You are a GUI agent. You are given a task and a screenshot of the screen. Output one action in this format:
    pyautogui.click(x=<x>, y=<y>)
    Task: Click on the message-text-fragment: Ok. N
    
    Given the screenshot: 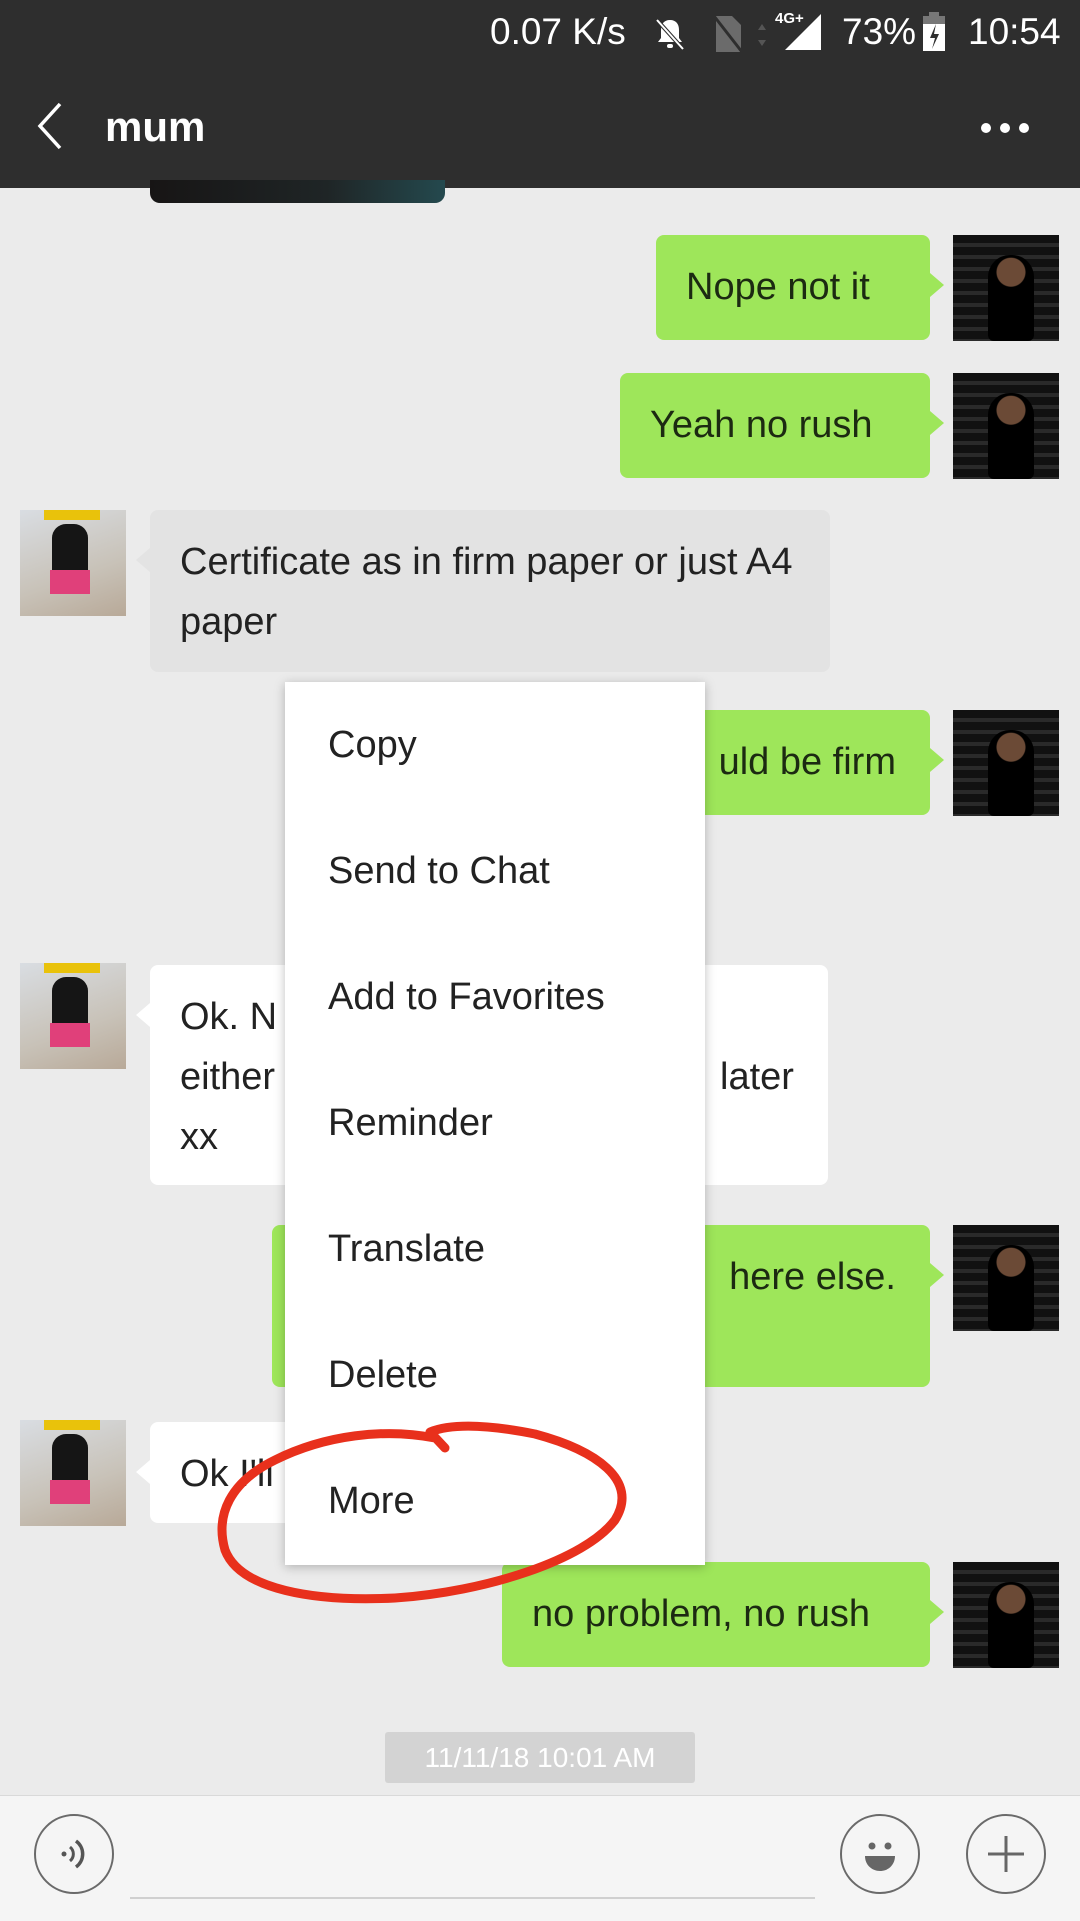 What is the action you would take?
    pyautogui.click(x=229, y=1017)
    